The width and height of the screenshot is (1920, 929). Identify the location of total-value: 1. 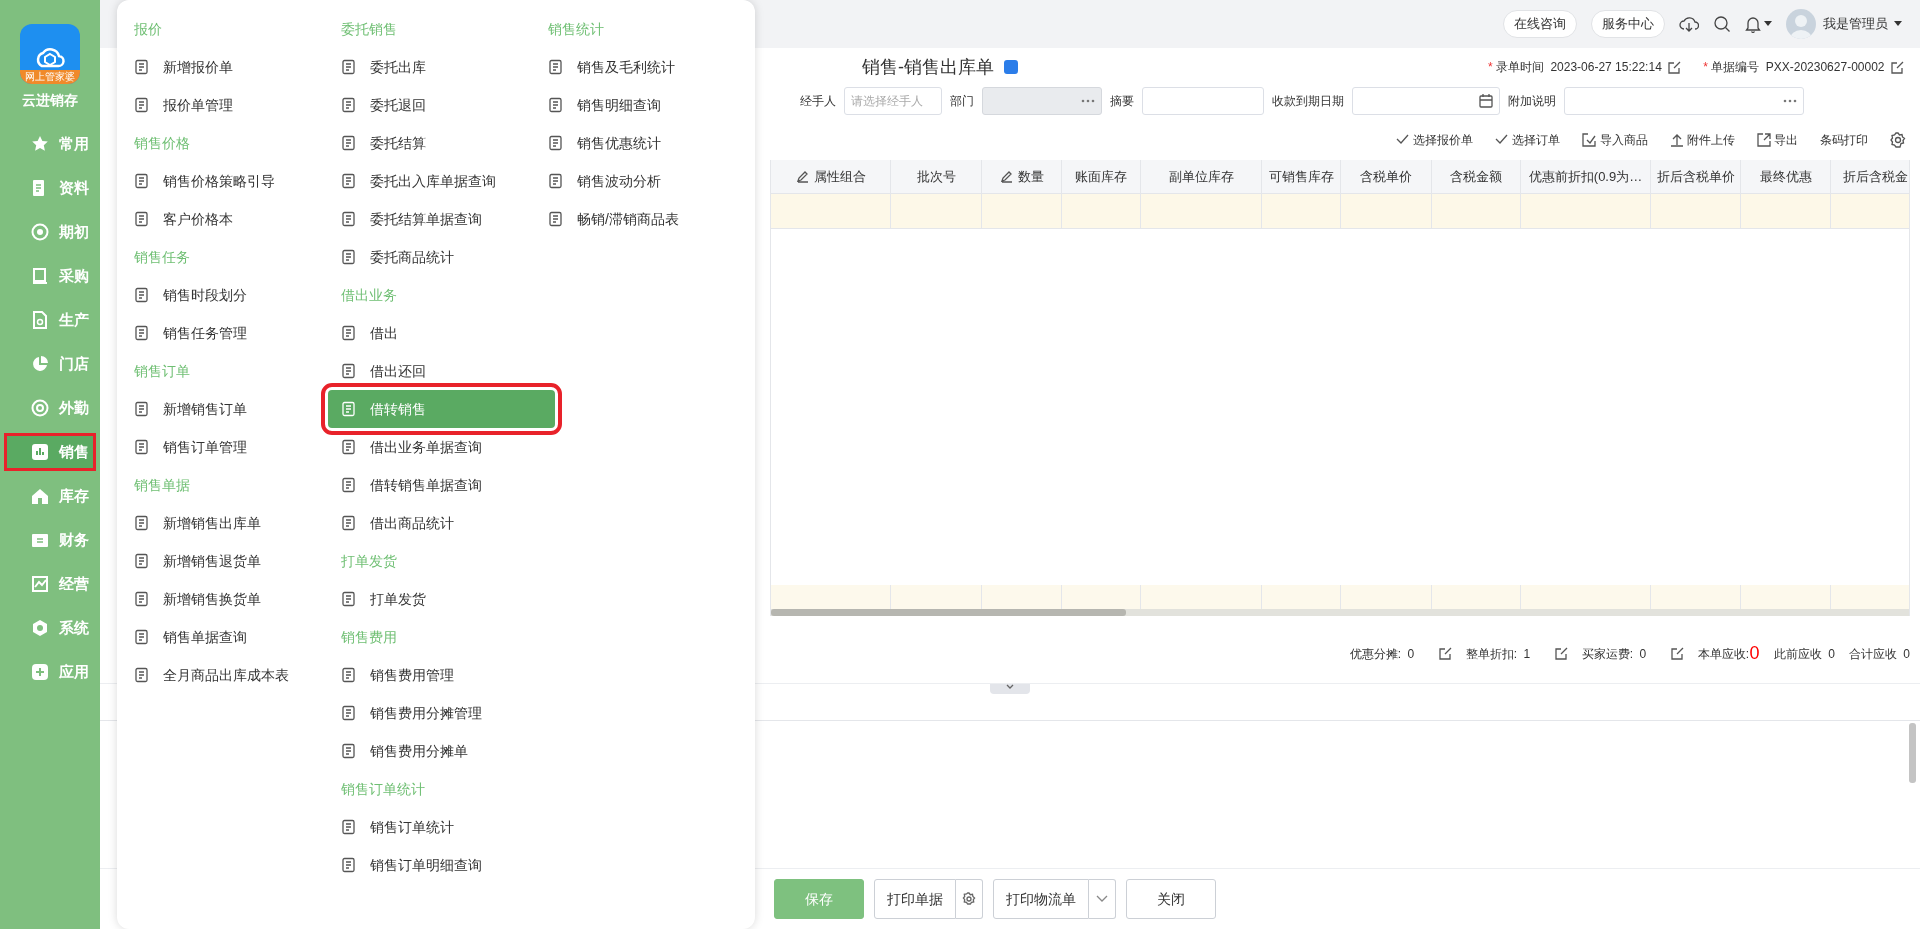
(1527, 654).